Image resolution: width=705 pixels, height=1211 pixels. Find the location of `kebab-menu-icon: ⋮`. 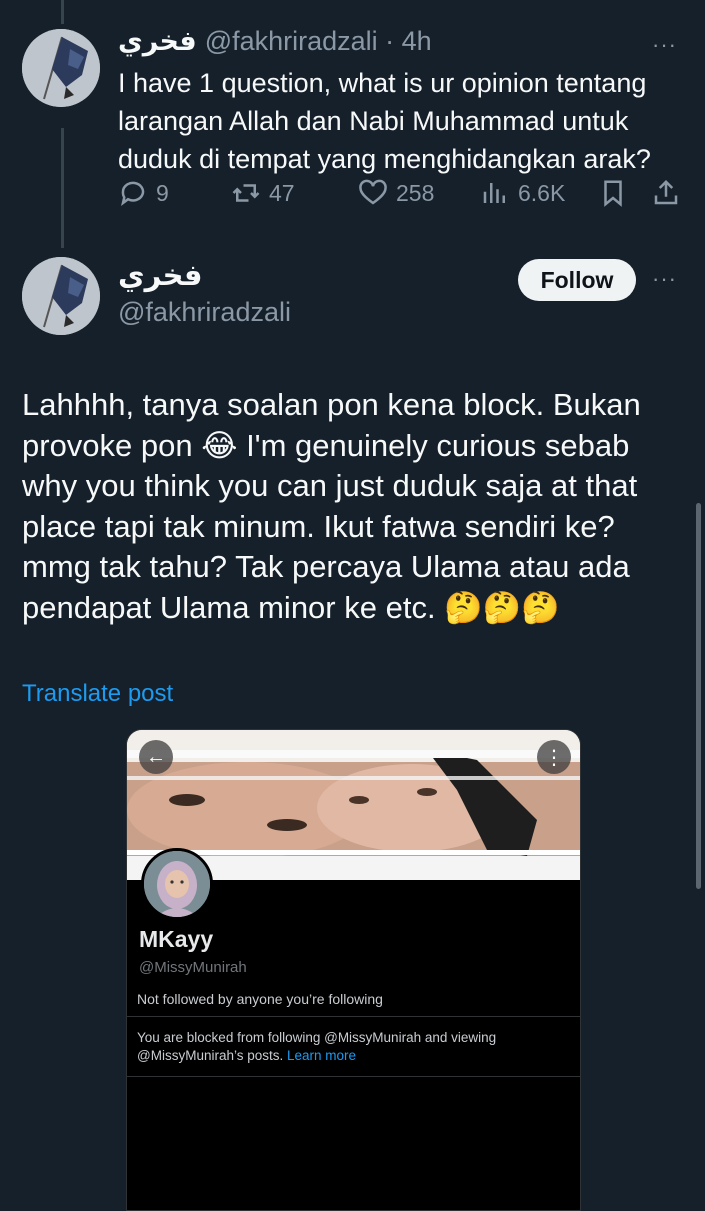

kebab-menu-icon: ⋮ is located at coordinates (554, 757).